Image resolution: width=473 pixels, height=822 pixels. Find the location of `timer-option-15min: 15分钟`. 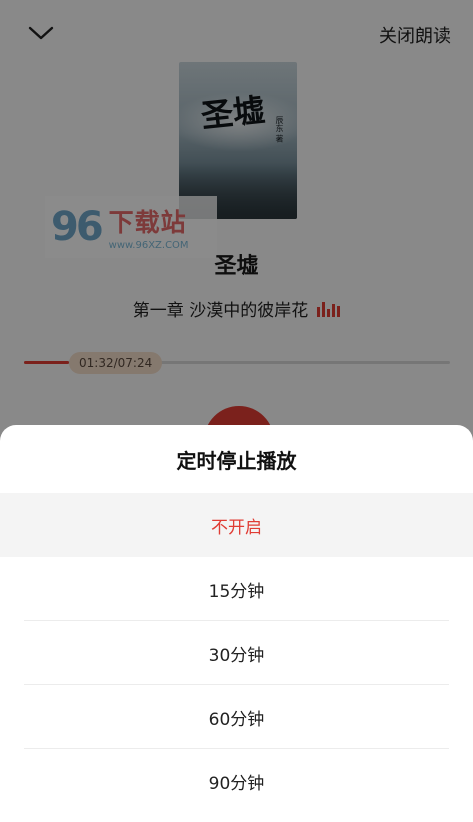

timer-option-15min: 15分钟 is located at coordinates (236, 589).